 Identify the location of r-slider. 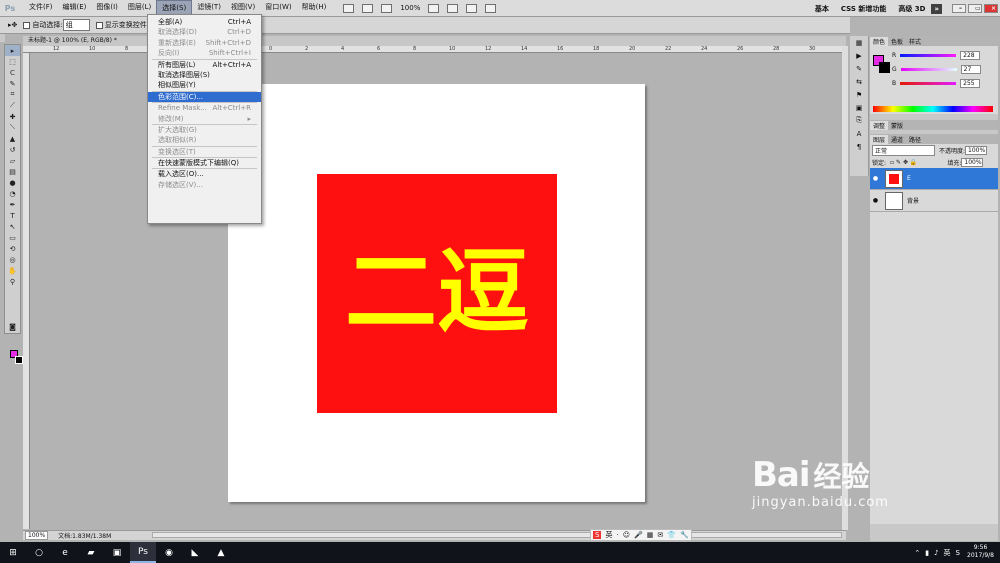
(928, 55).